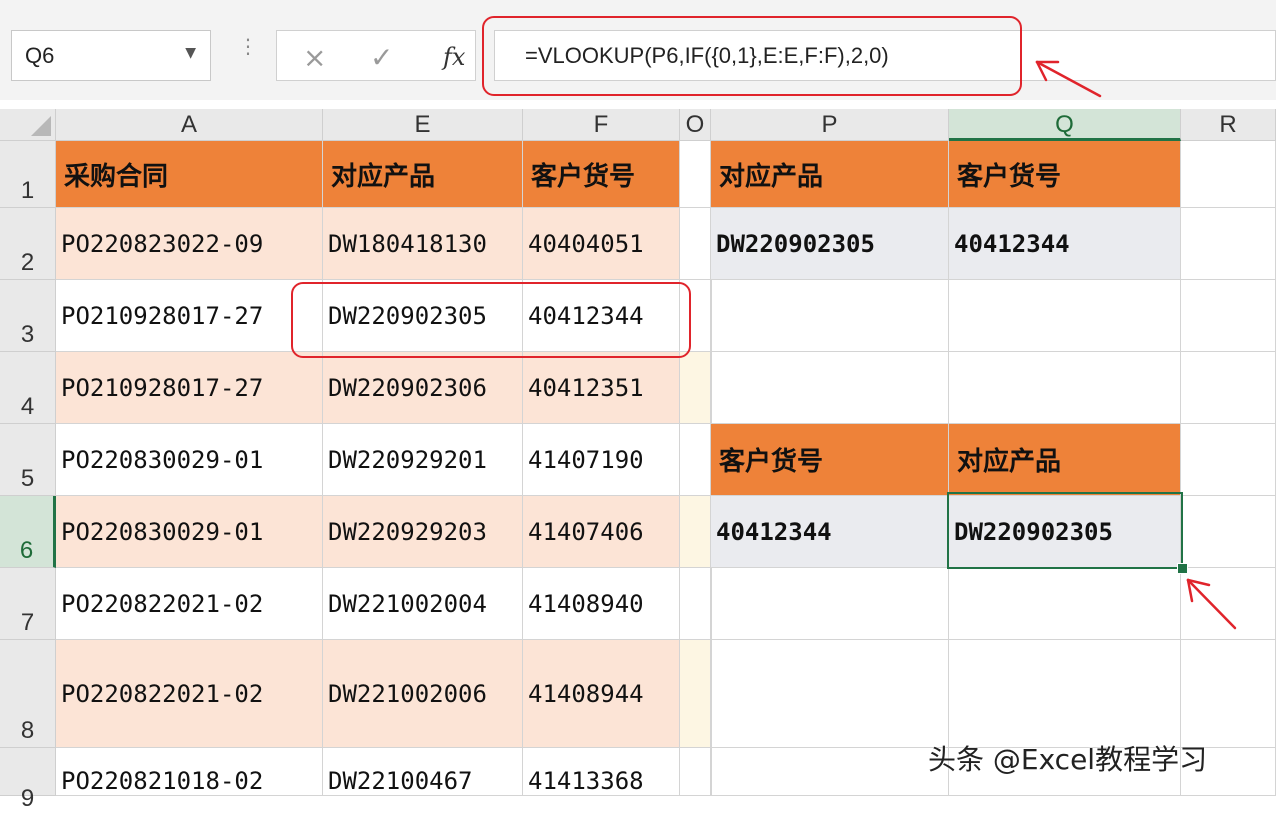  Describe the element at coordinates (1068, 79) in the screenshot. I see `arrow-to-formula-icon` at that location.